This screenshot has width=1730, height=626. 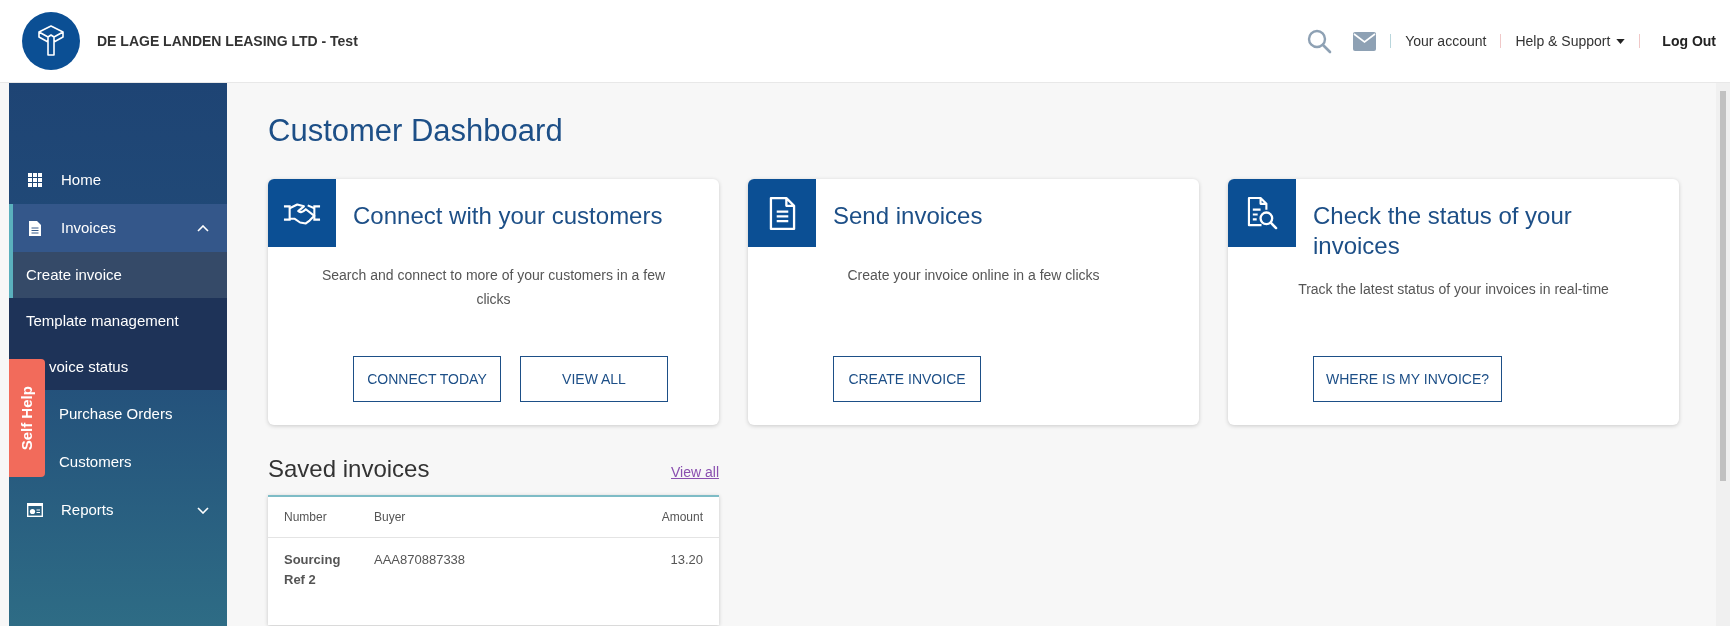 What do you see at coordinates (302, 213) in the screenshot?
I see `handshake-icon` at bounding box center [302, 213].